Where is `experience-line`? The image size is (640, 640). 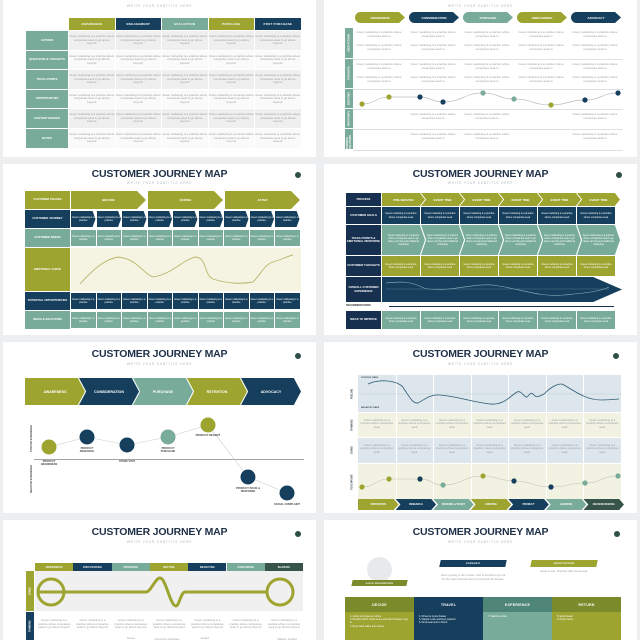 experience-line is located at coordinates (497, 288).